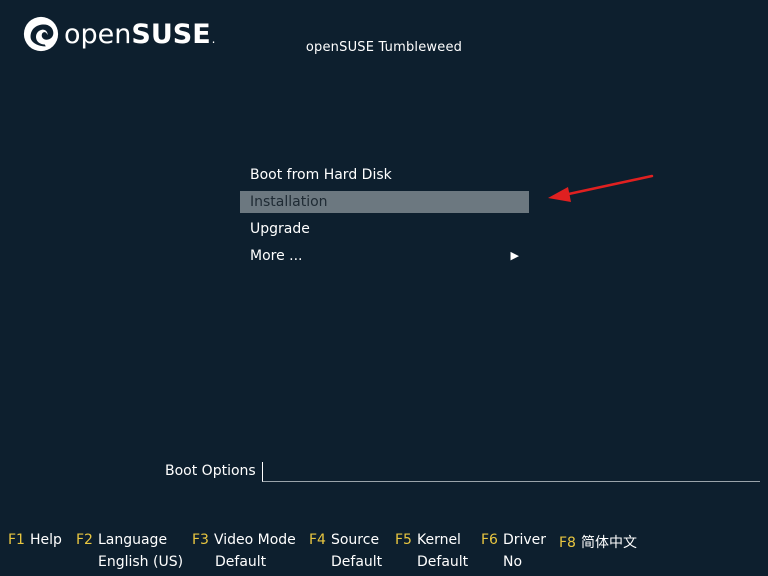 Image resolution: width=768 pixels, height=576 pixels. I want to click on boot-options-label: Boot Options, so click(210, 471).